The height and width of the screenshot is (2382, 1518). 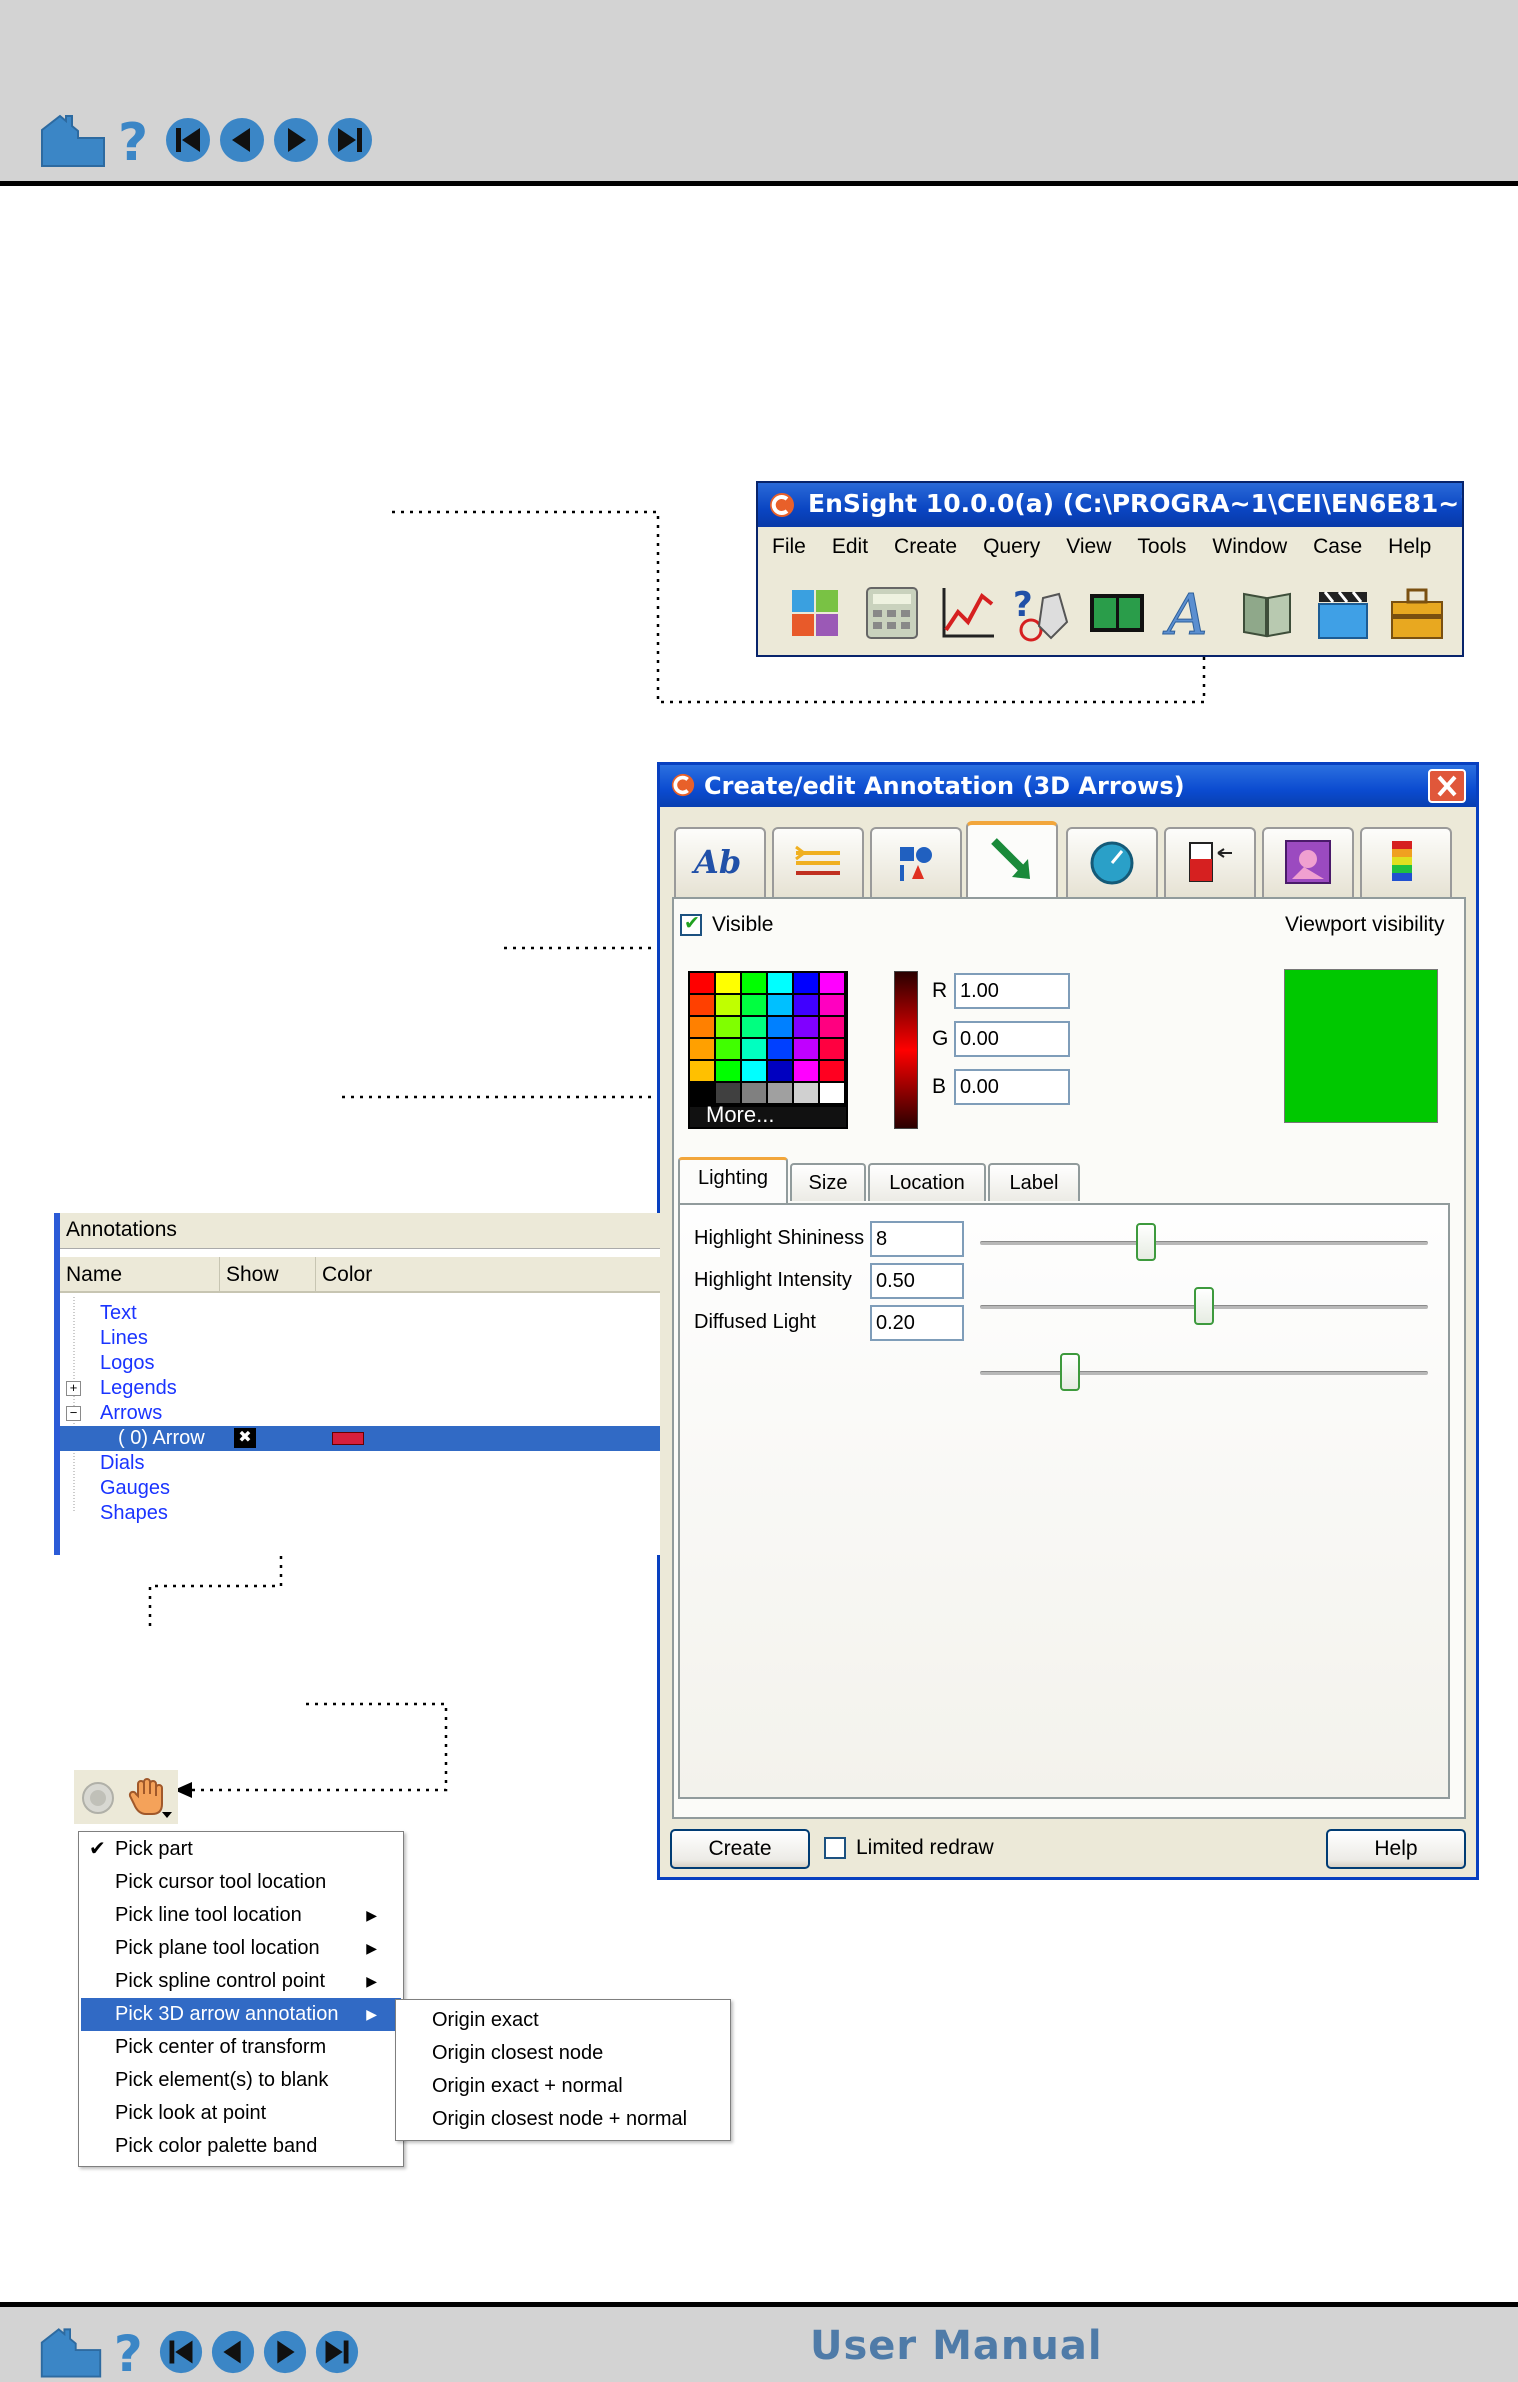 I want to click on menu-tools: Tools, so click(x=1161, y=547).